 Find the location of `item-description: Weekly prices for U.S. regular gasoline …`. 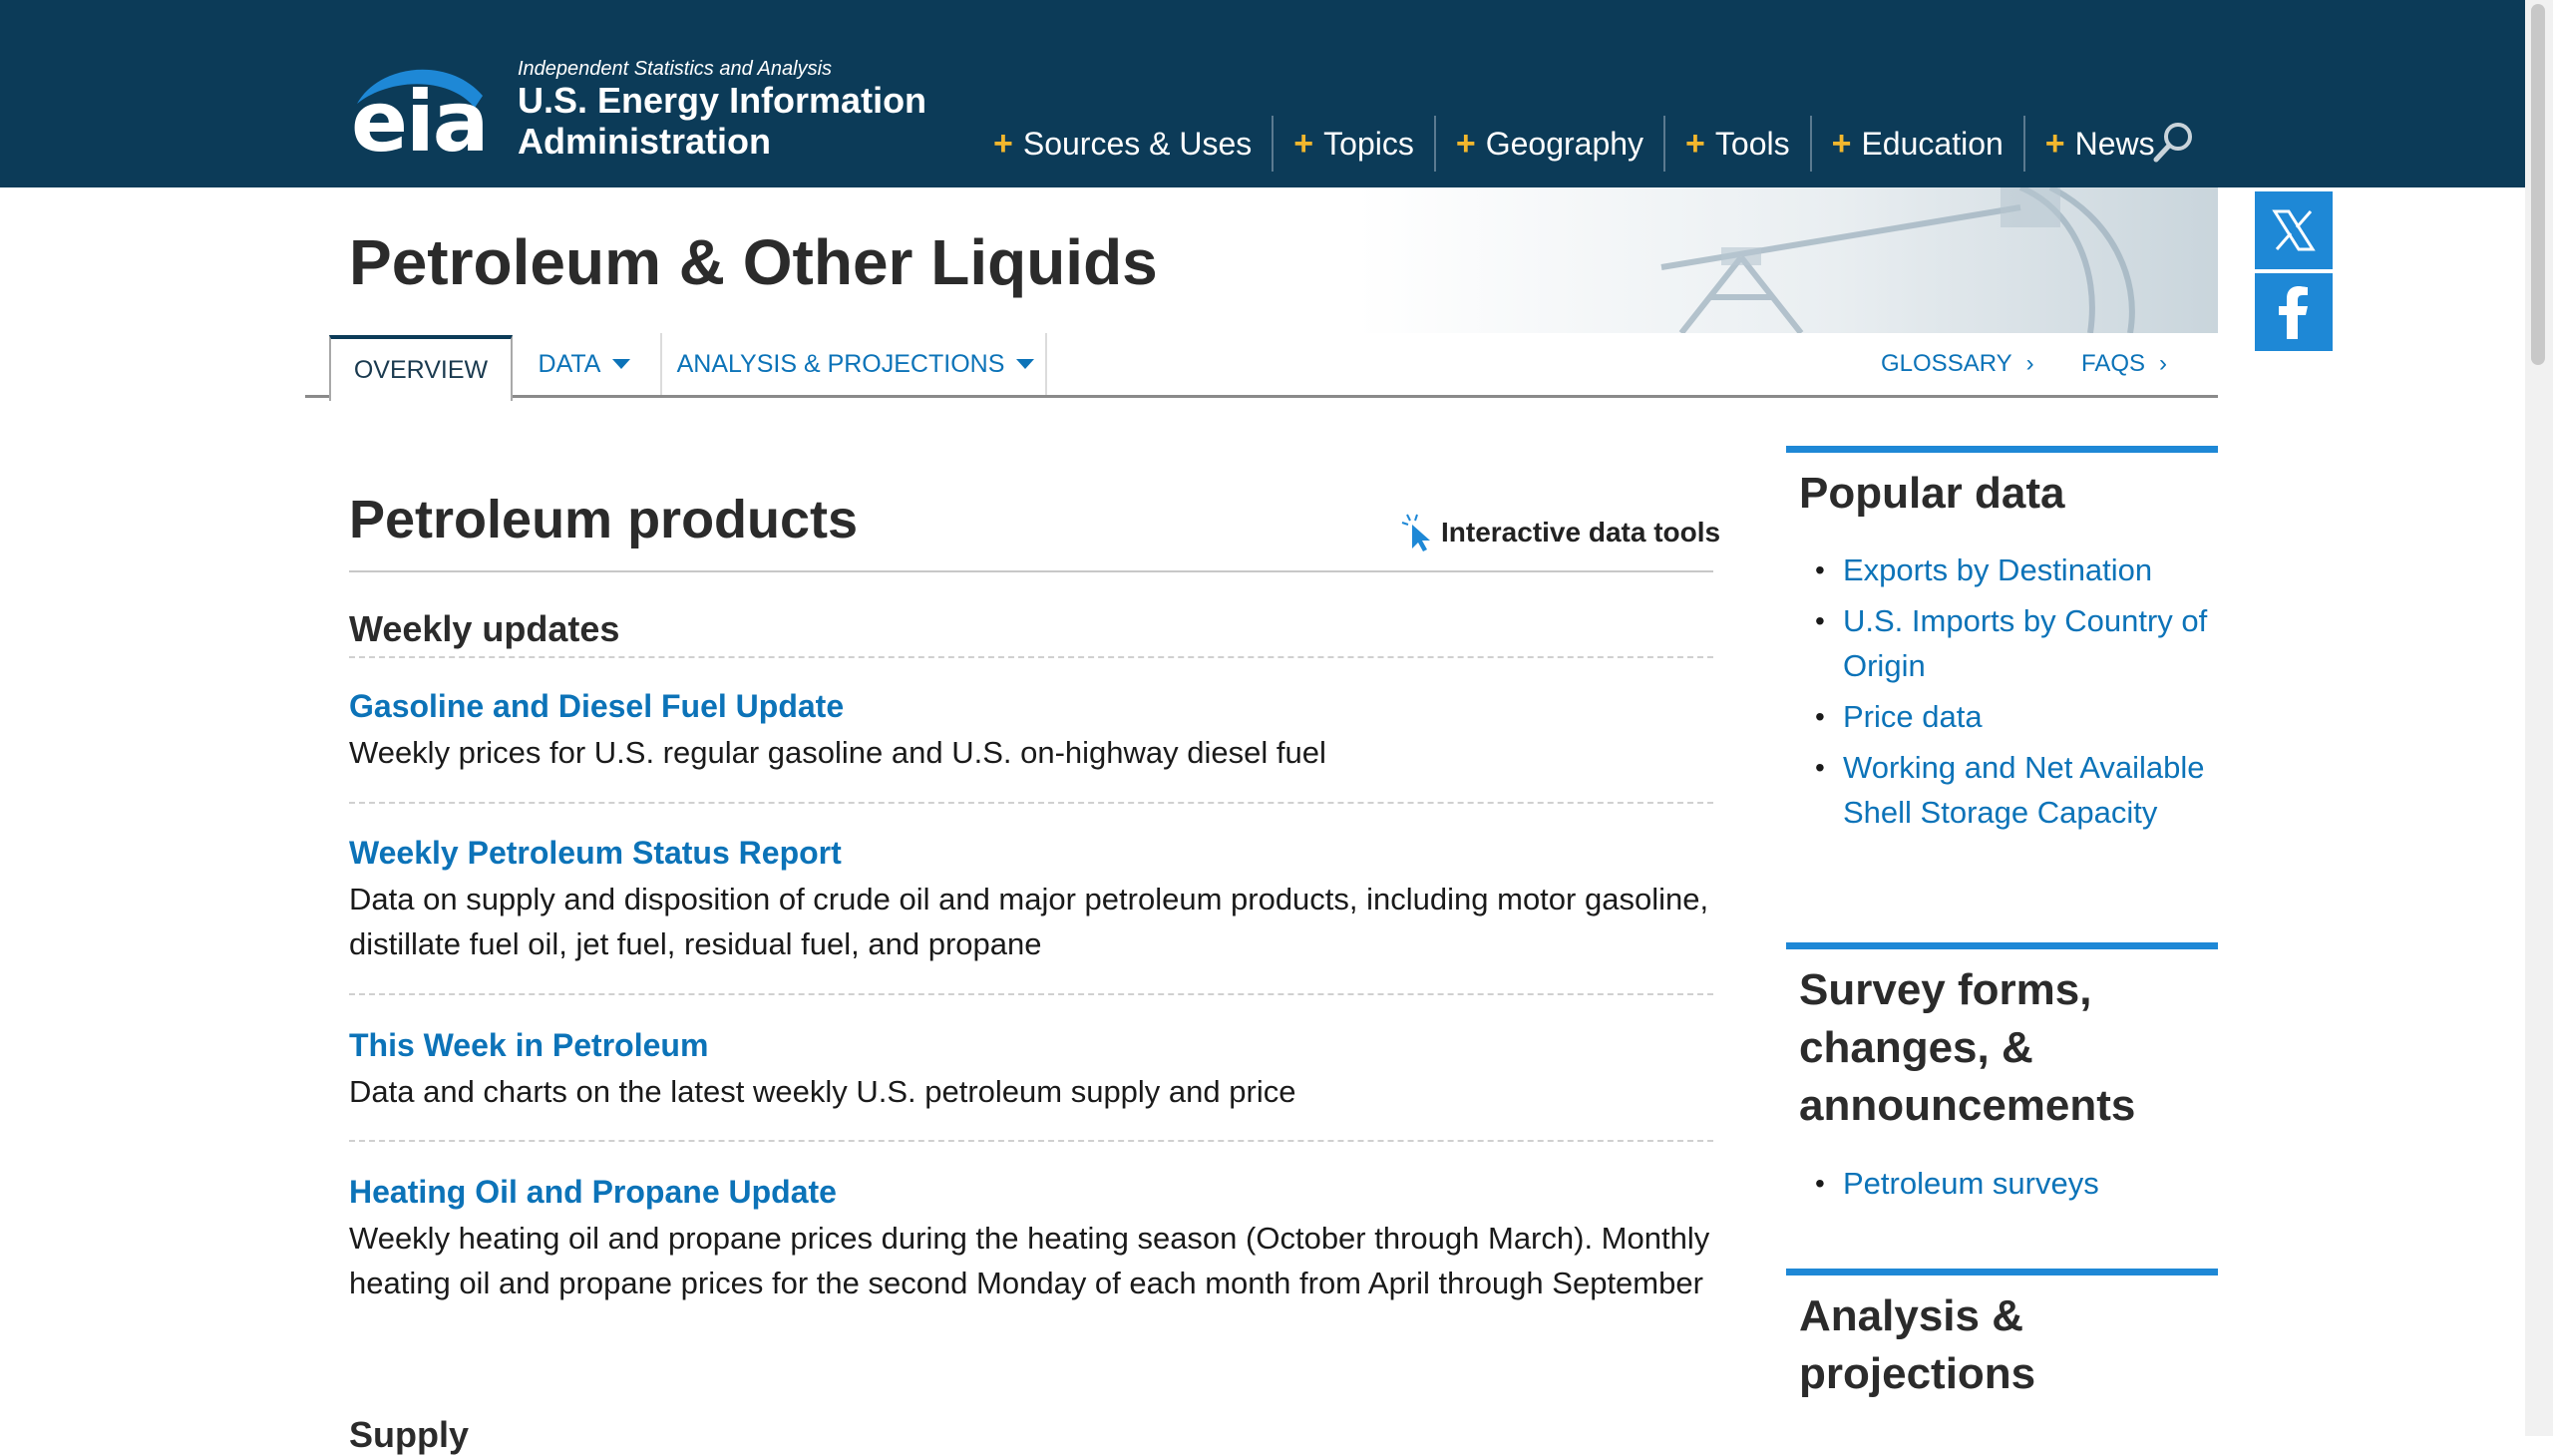

item-description: Weekly prices for U.S. regular gasoline … is located at coordinates (838, 752).